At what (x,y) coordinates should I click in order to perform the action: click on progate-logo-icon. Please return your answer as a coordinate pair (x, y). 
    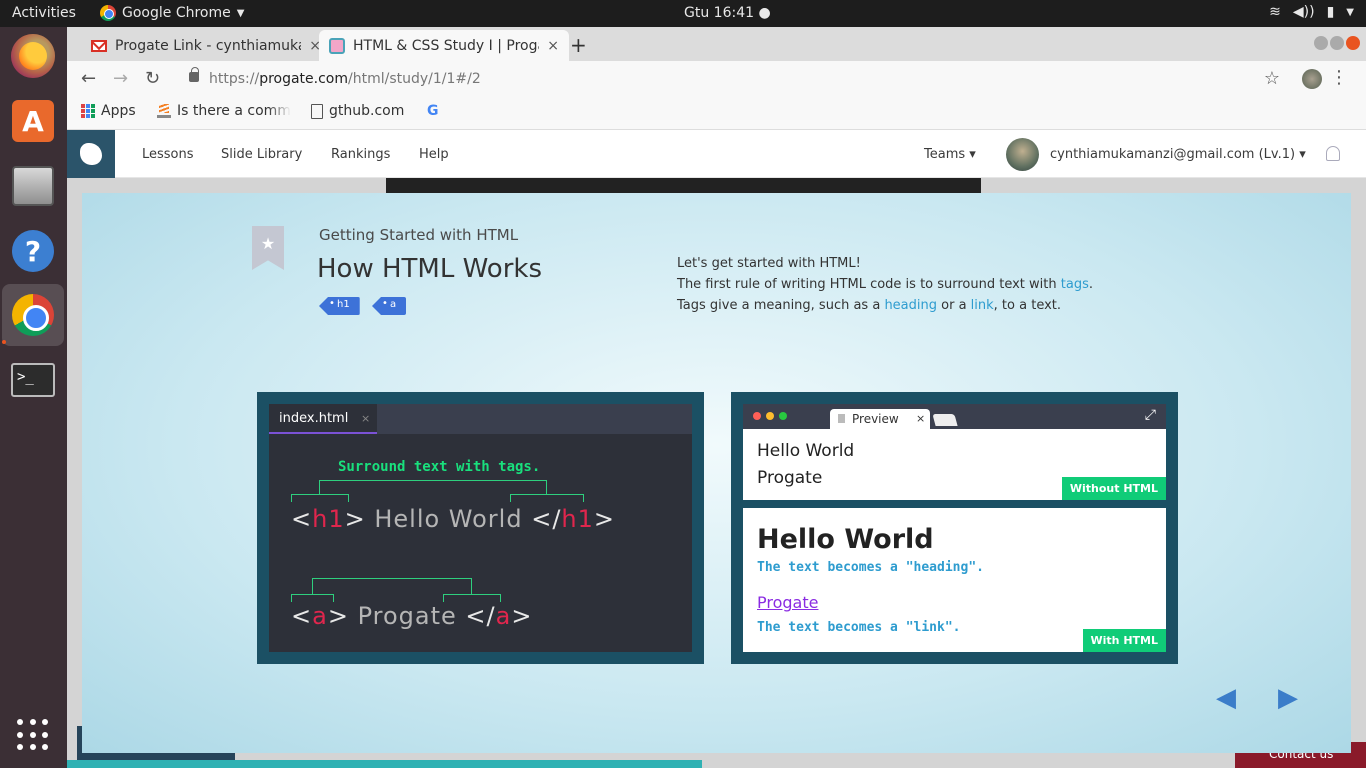
    Looking at the image, I should click on (91, 154).